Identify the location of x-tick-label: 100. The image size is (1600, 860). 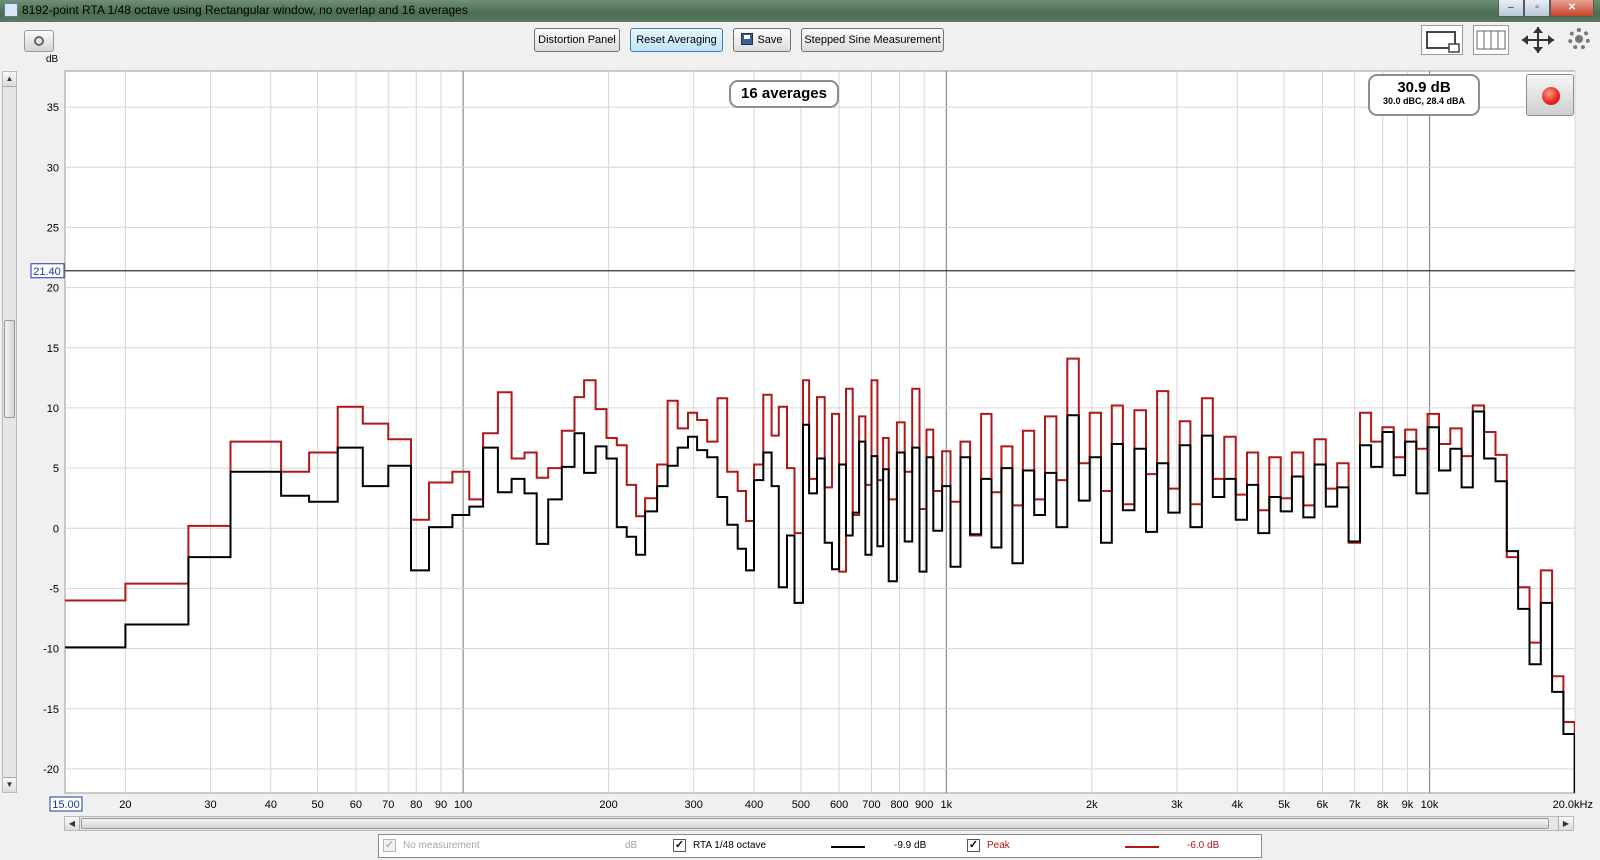
(463, 805).